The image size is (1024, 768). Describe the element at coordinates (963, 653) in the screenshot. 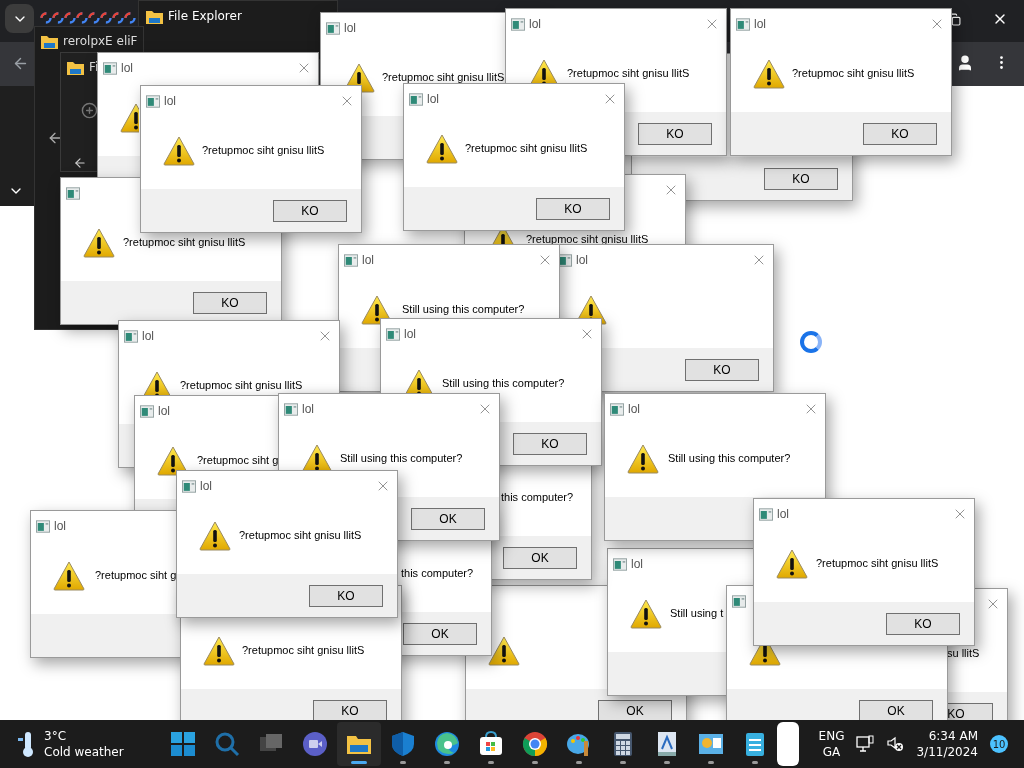

I see `dialog-message: su llitS` at that location.